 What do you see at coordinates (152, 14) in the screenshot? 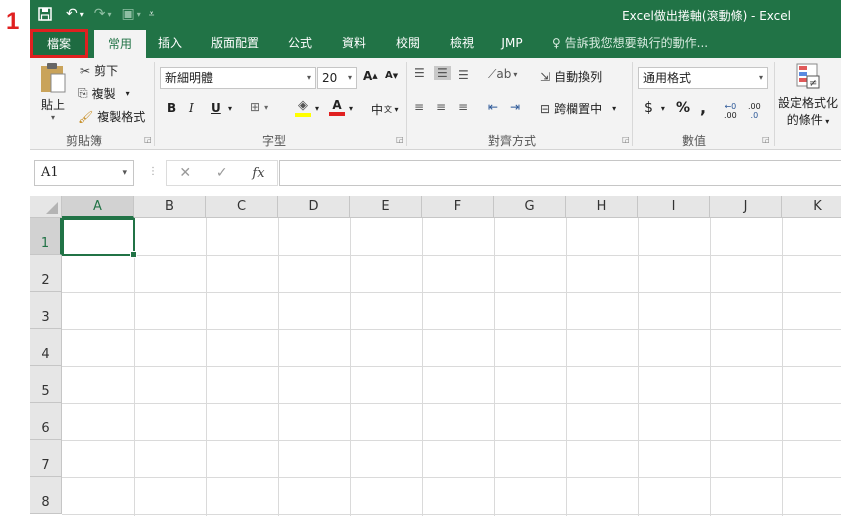
I see `customize-icon: ⩡` at bounding box center [152, 14].